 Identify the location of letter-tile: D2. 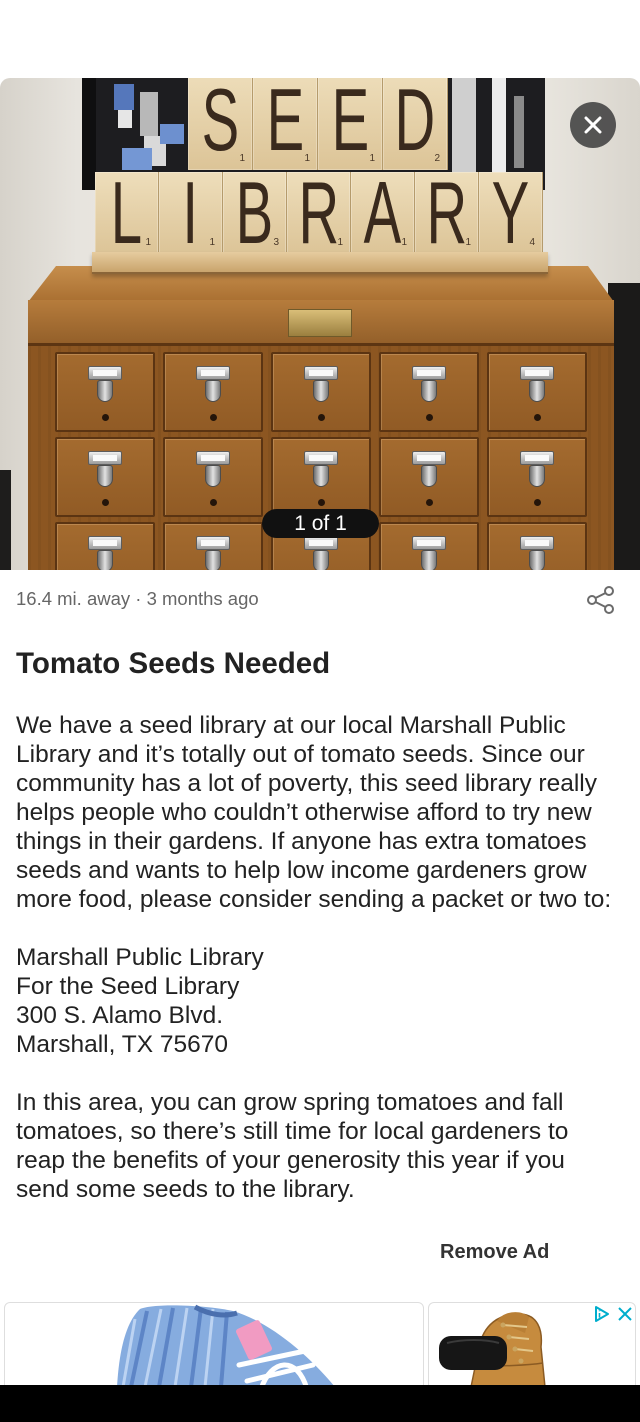
(415, 124).